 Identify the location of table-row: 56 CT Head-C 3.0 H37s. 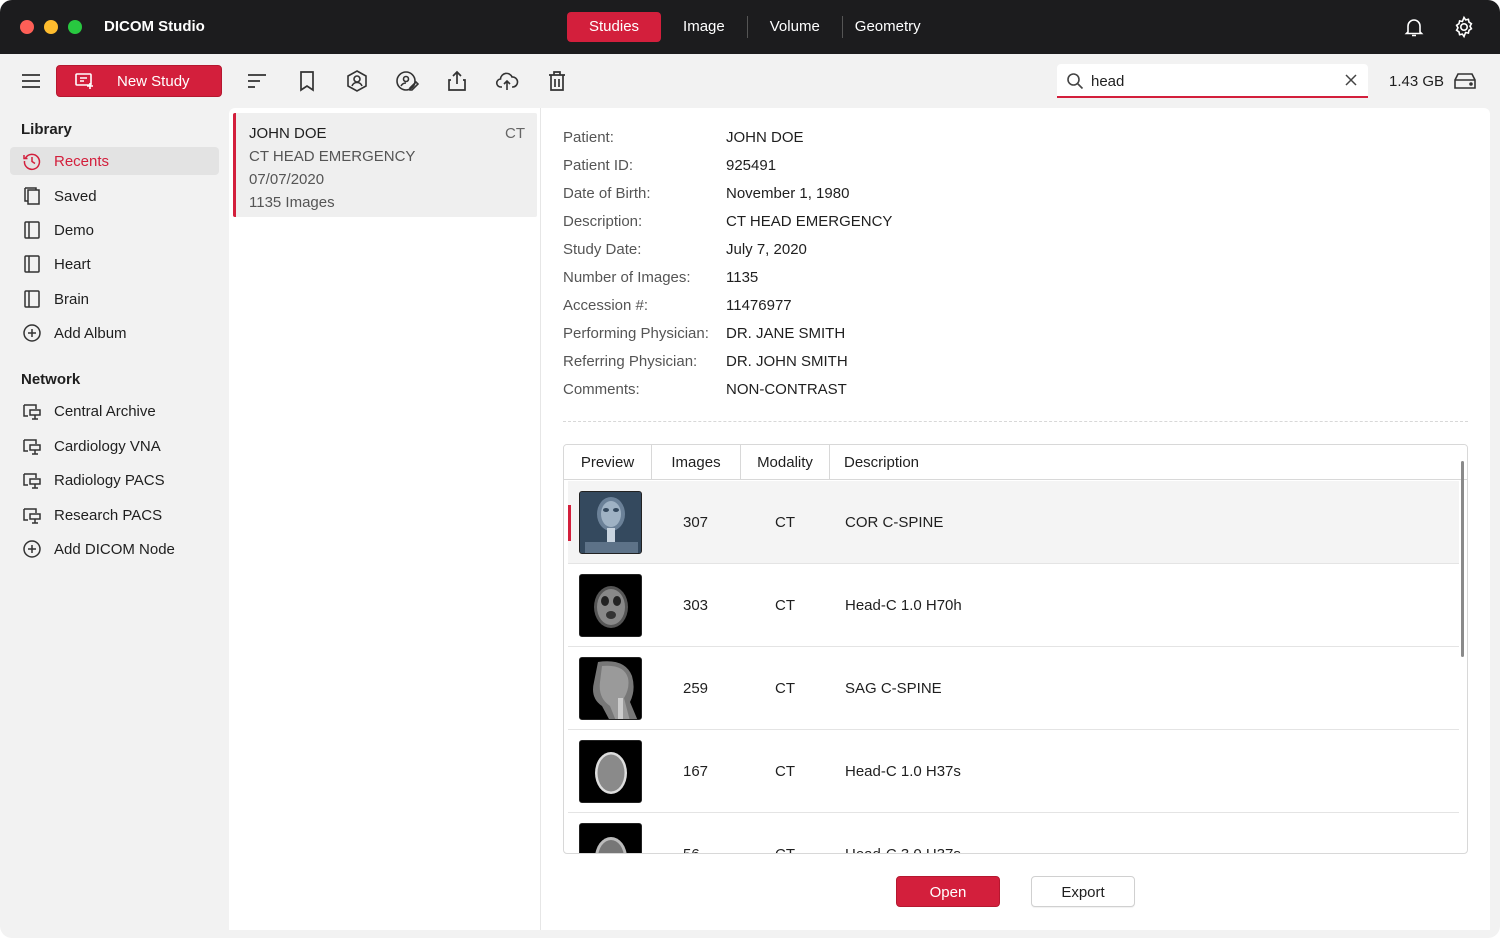
(1013, 833).